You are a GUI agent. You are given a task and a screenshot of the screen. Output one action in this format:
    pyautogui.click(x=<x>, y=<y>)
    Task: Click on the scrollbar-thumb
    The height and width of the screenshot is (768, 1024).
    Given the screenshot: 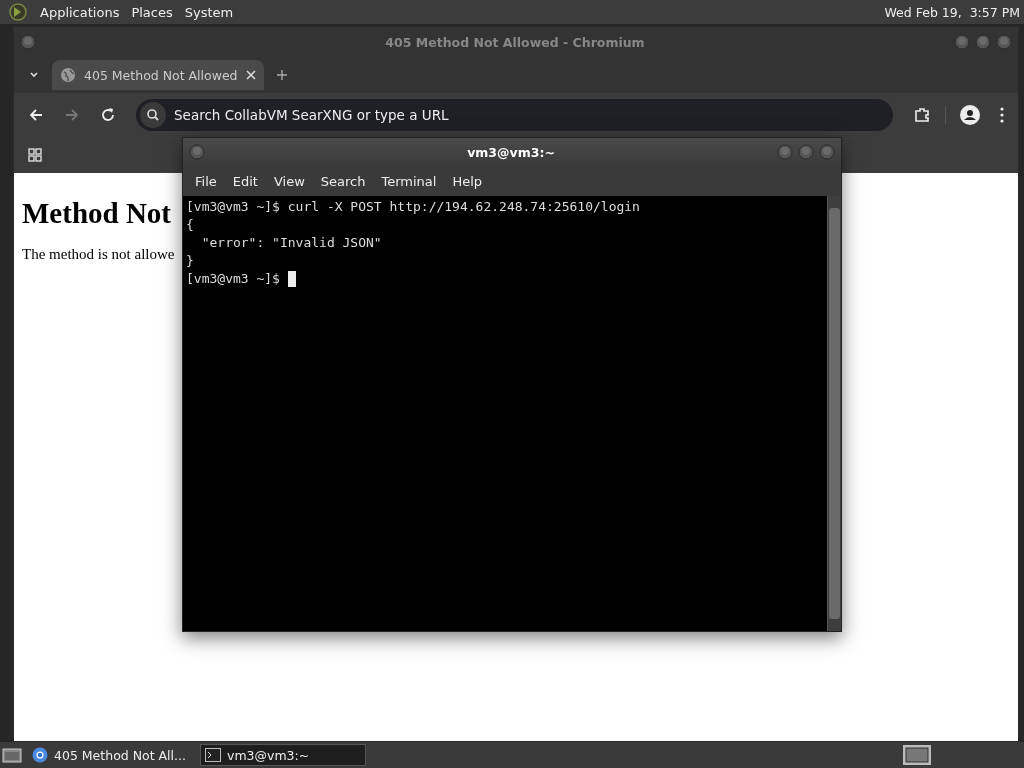 What is the action you would take?
    pyautogui.click(x=834, y=413)
    